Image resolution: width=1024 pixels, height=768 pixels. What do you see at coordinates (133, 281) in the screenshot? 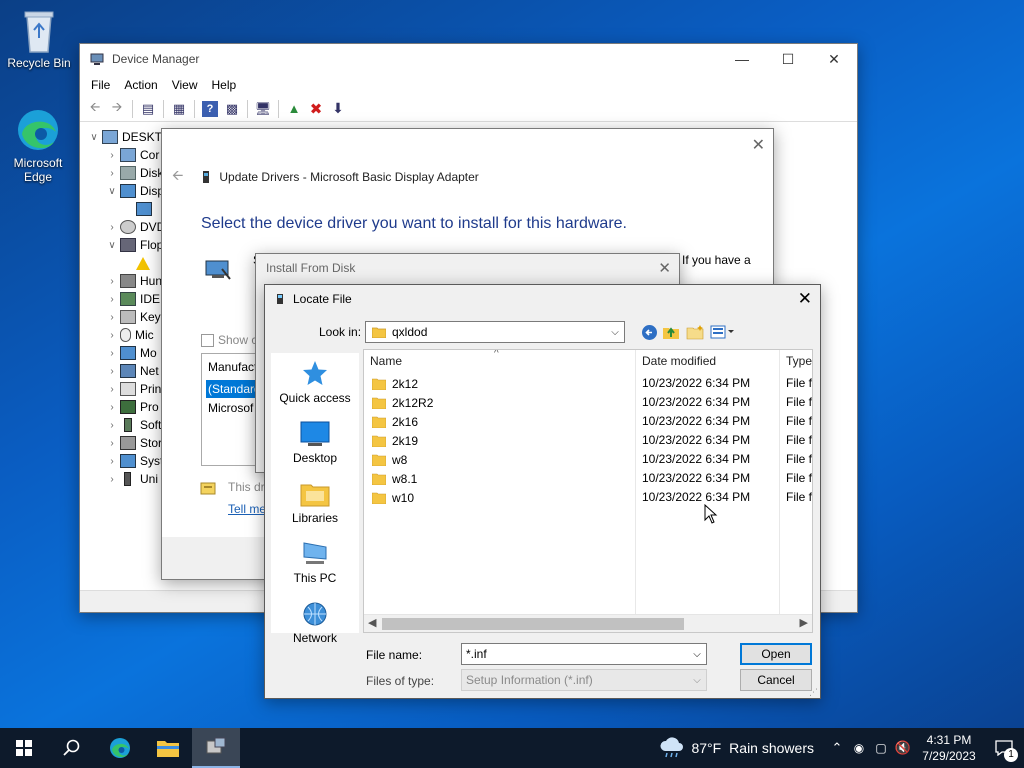
I see `tree-item: › Hun` at bounding box center [133, 281].